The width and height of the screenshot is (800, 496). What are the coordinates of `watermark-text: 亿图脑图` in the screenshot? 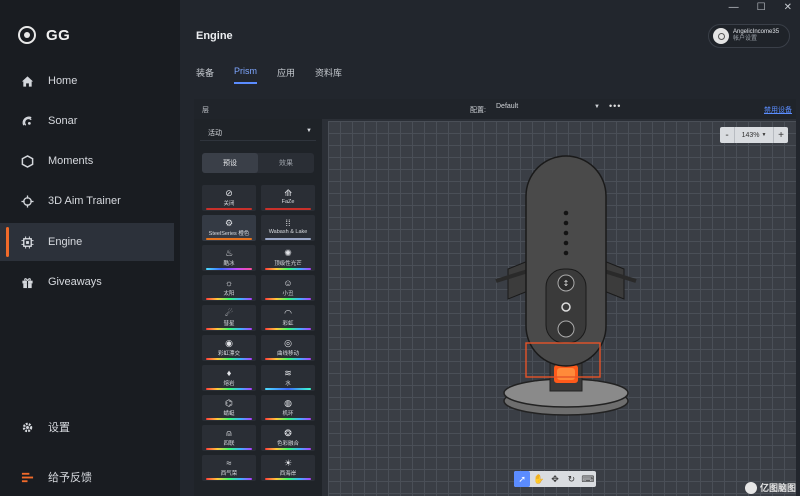 It's located at (777, 488).